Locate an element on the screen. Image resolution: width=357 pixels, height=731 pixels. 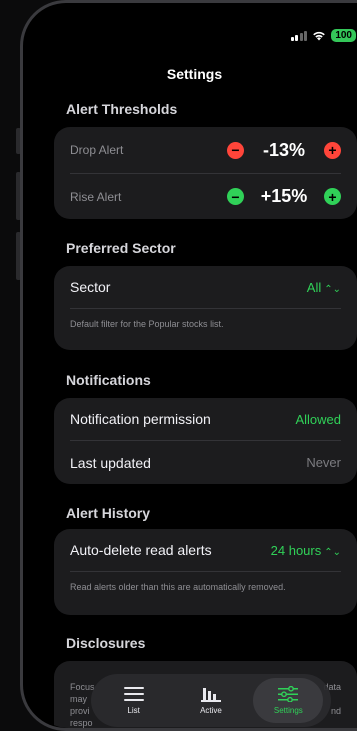
tab-settings-label: Settings is located at coordinates (288, 710).